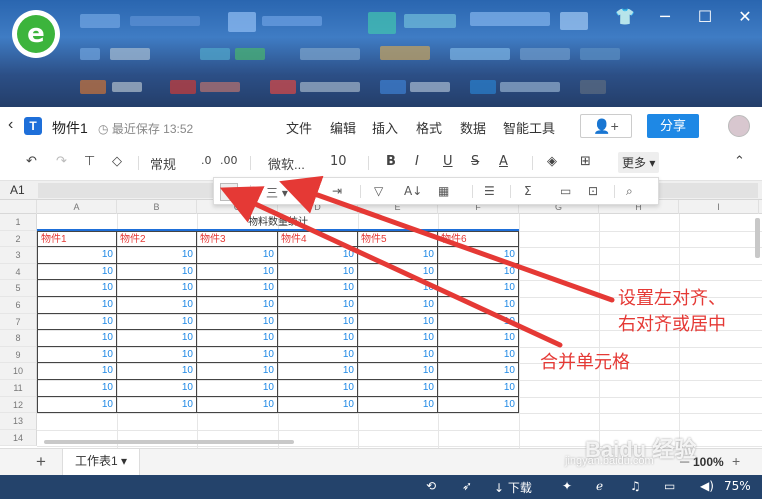 Image resolution: width=762 pixels, height=499 pixels. Describe the element at coordinates (391, 267) in the screenshot. I see `merge-arrow` at that location.